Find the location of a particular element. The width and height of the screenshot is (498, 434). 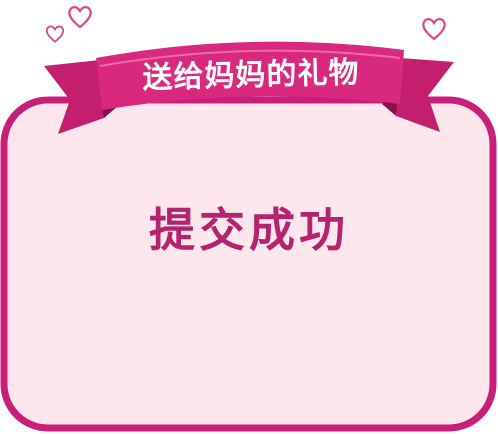

banner-title: 送给妈妈的礼物 is located at coordinates (251, 75).